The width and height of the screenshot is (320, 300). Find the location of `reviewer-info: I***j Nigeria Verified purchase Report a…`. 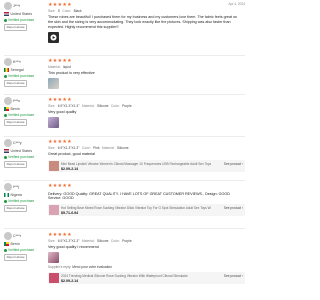

reviewer-info: I***j Nigeria Verified purchase Report a… is located at coordinates (25, 198).